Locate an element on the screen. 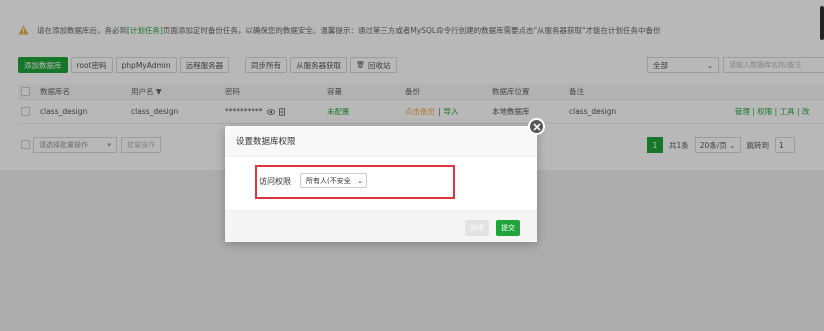  dialog-title: 设置数据库权限 is located at coordinates (381, 141).